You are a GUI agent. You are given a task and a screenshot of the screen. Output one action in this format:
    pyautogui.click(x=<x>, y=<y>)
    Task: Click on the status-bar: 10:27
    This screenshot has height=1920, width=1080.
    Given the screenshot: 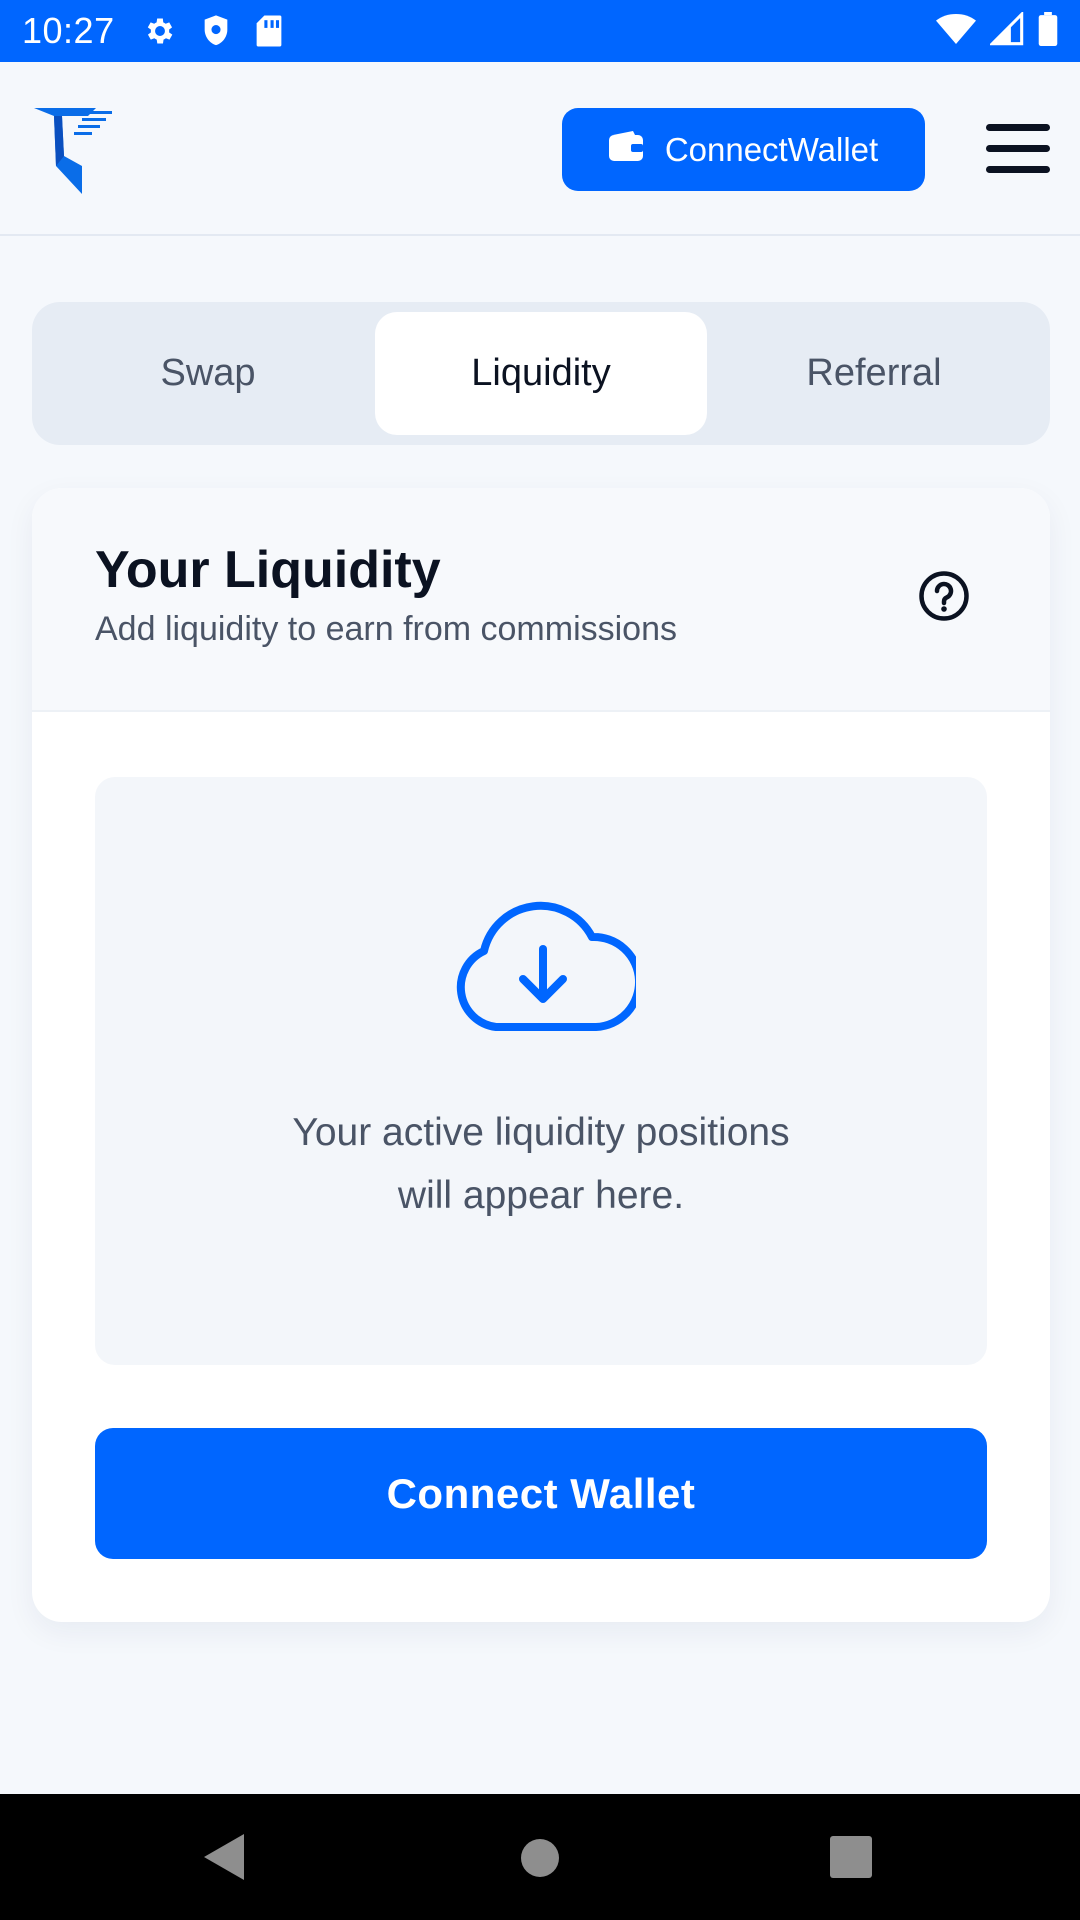 What is the action you would take?
    pyautogui.click(x=540, y=31)
    